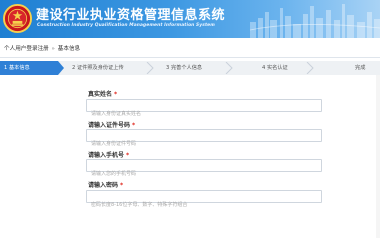 Image resolution: width=380 pixels, height=240 pixels. I want to click on password-label-text: 请输入密码, so click(103, 185).